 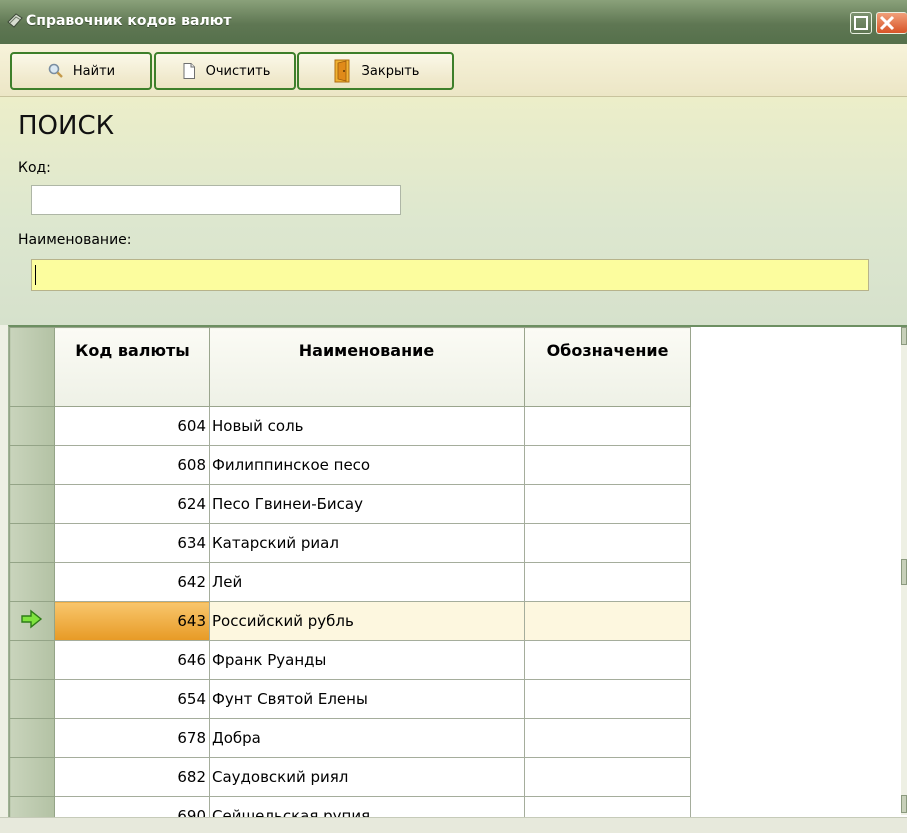 What do you see at coordinates (904, 804) in the screenshot?
I see `scroll-down-arrow` at bounding box center [904, 804].